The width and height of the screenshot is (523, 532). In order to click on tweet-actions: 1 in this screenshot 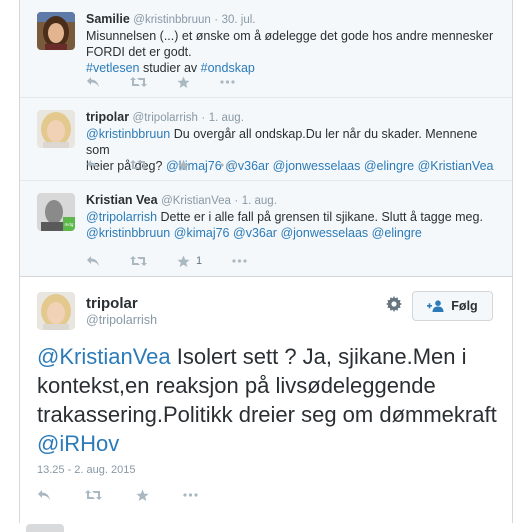, I will do `click(181, 261)`.